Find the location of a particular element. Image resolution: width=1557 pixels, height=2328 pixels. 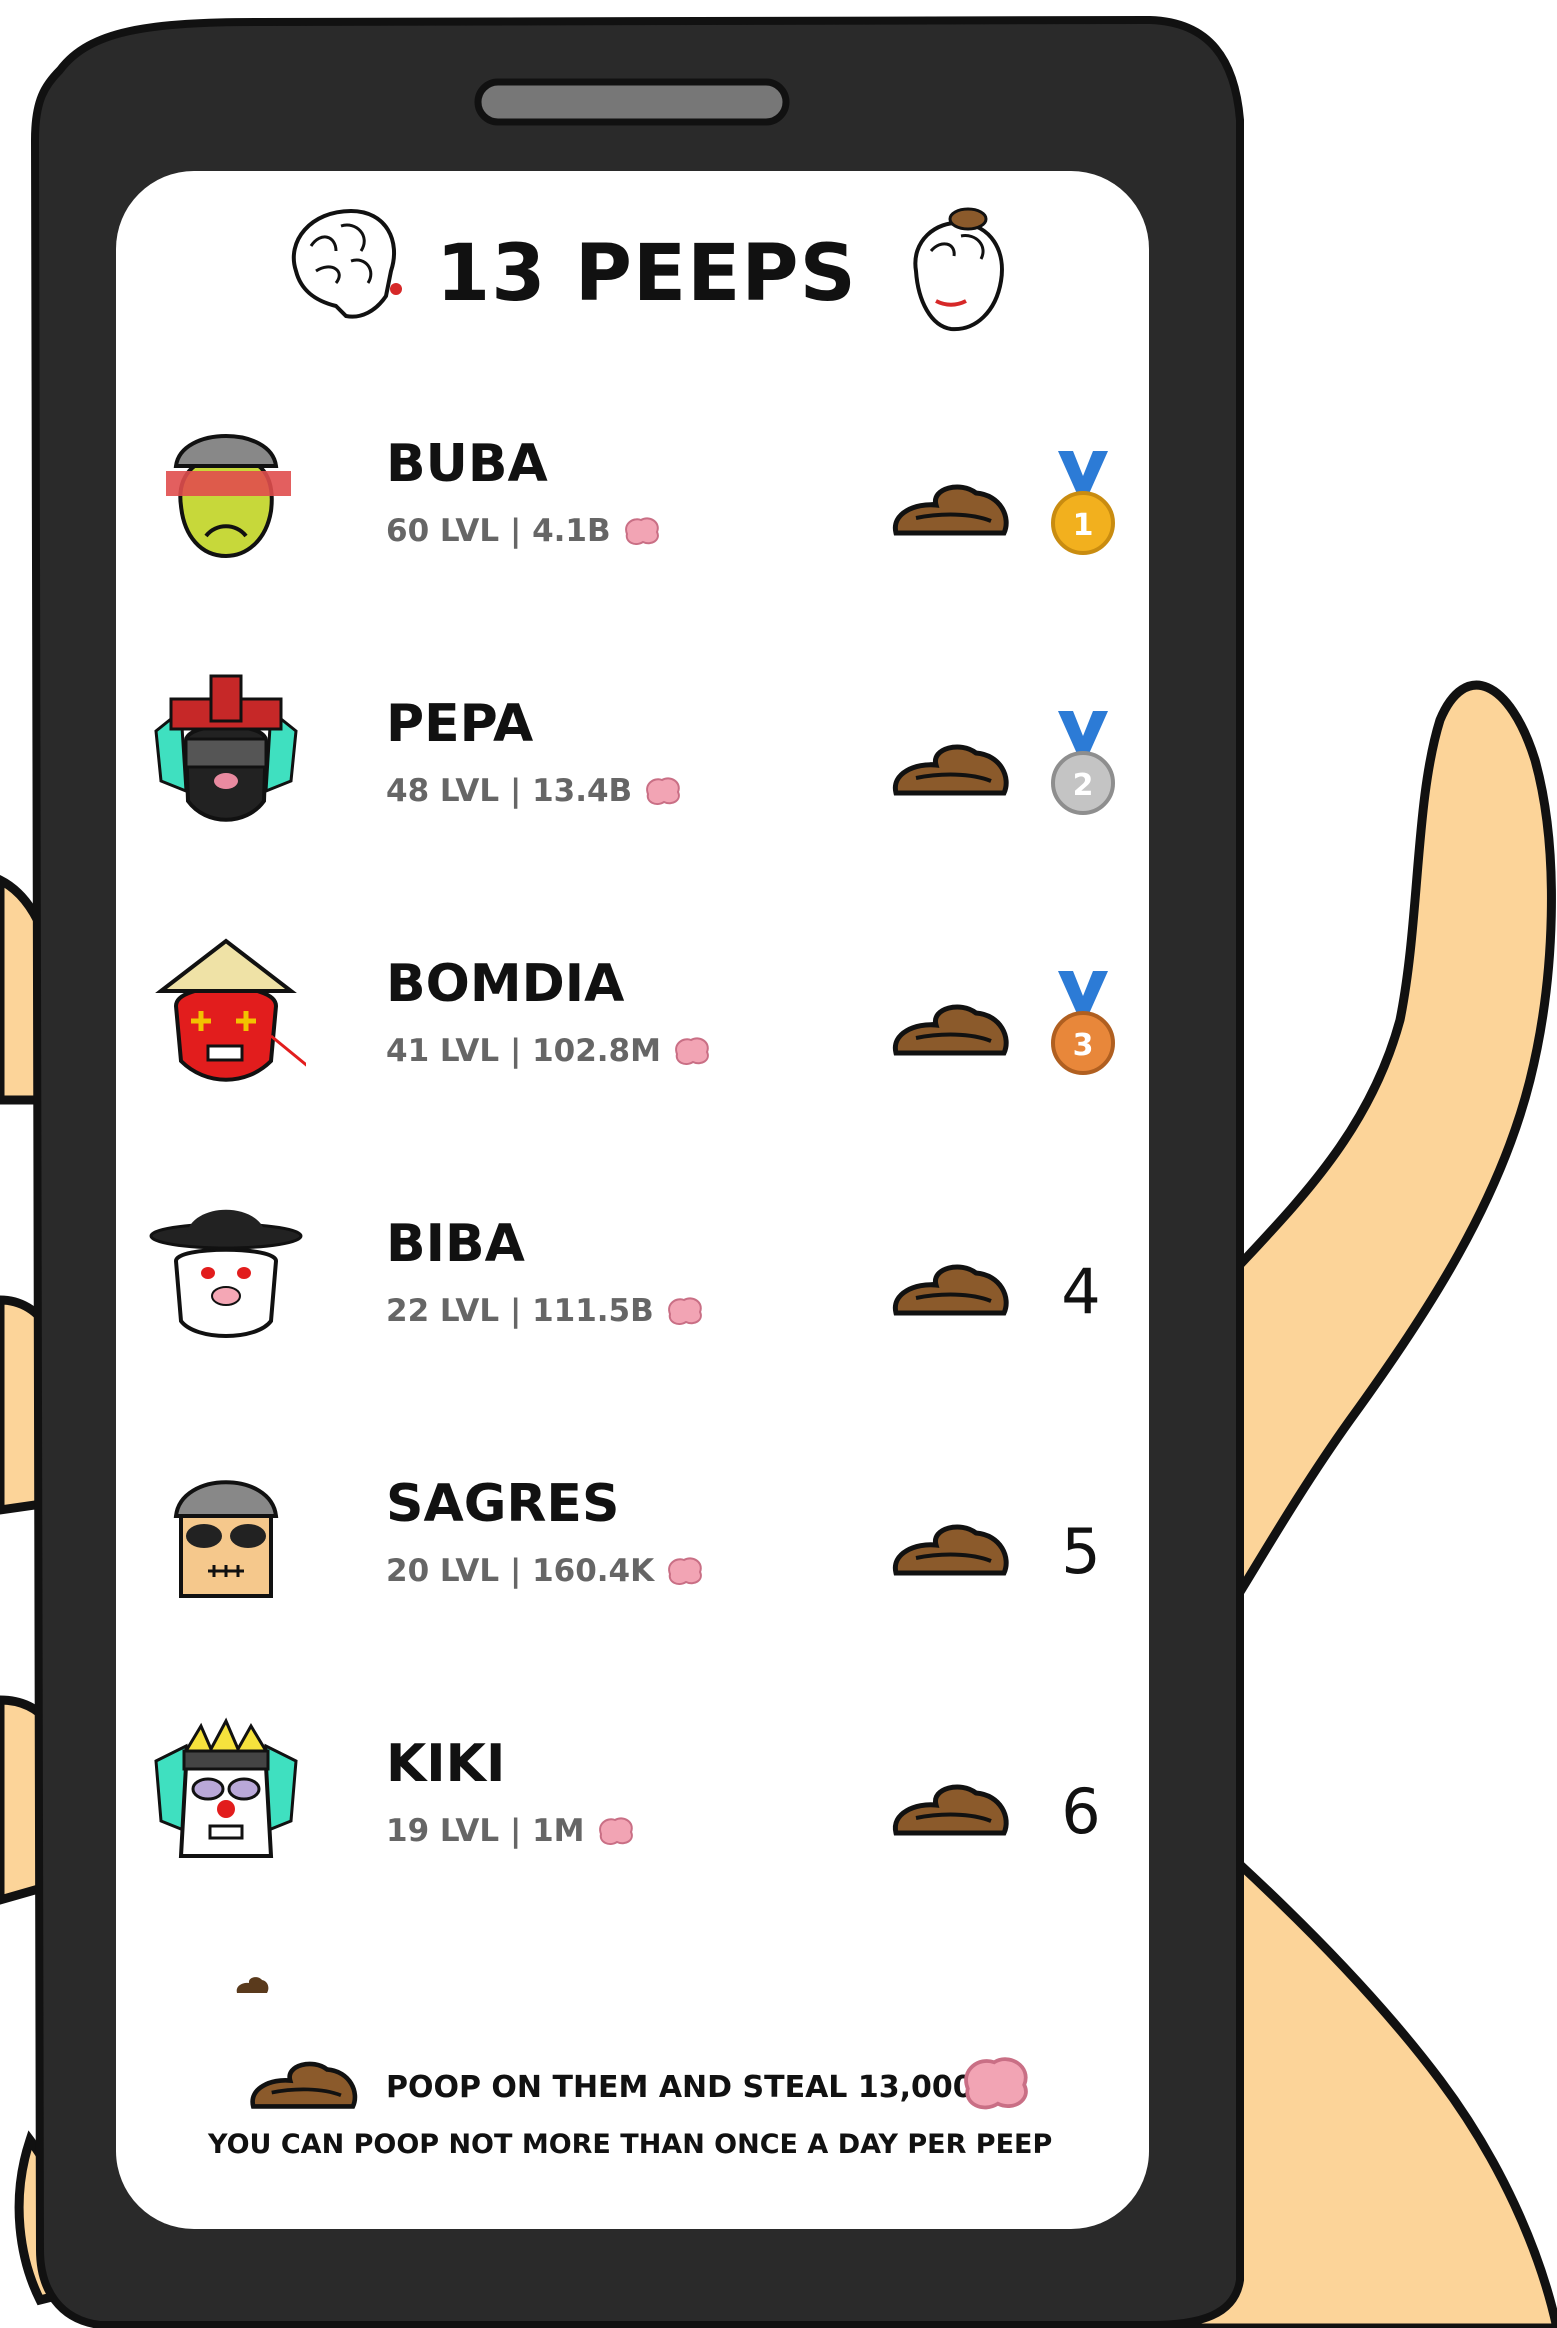

leaderboard-row: PEPA 48 LVL | 13.4B 148 2 is located at coordinates (632, 781).